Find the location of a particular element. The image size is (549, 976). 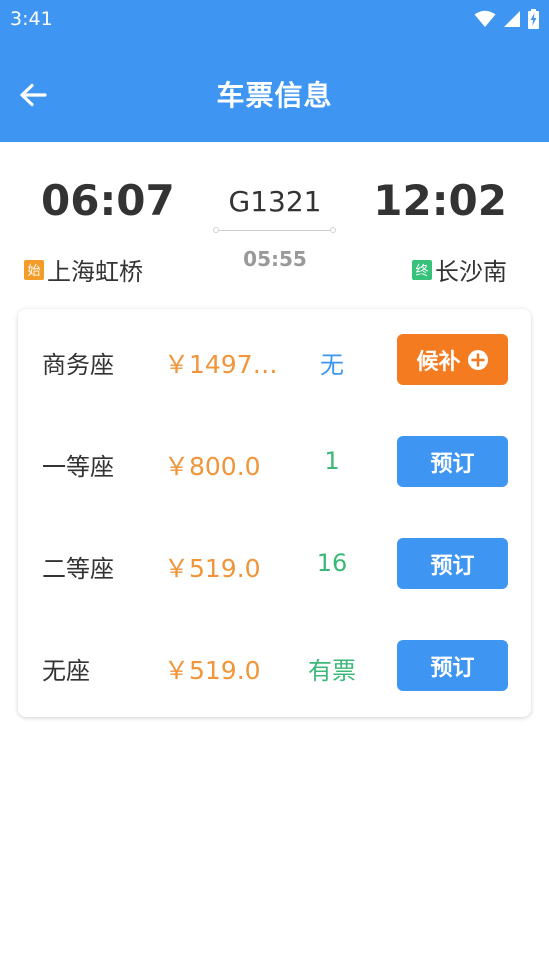

departure-station: 始 上海虹桥 is located at coordinates (83, 269).